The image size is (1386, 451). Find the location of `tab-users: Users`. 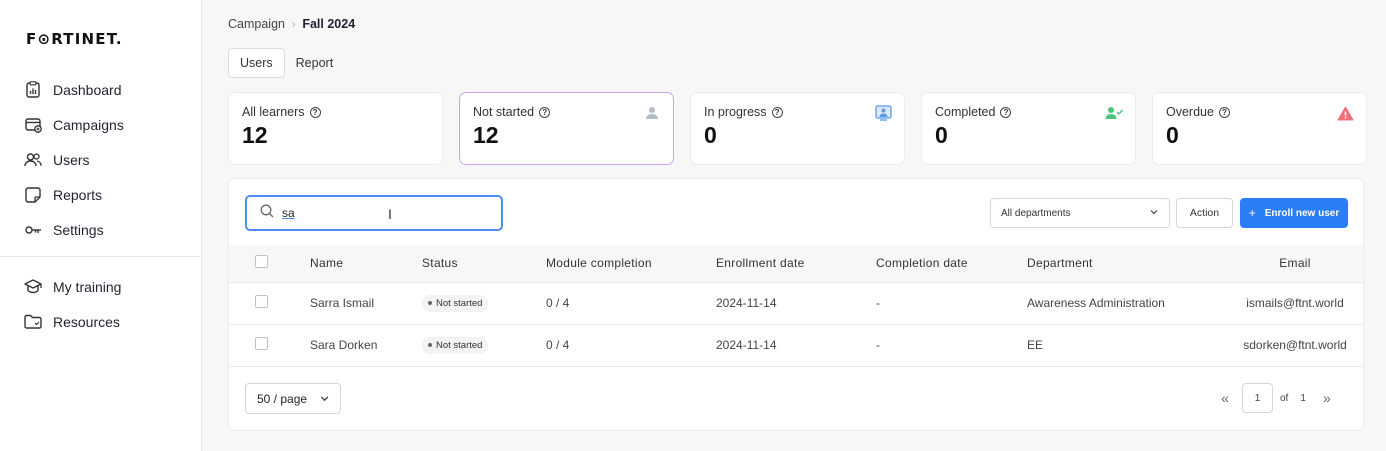

tab-users: Users is located at coordinates (256, 63).